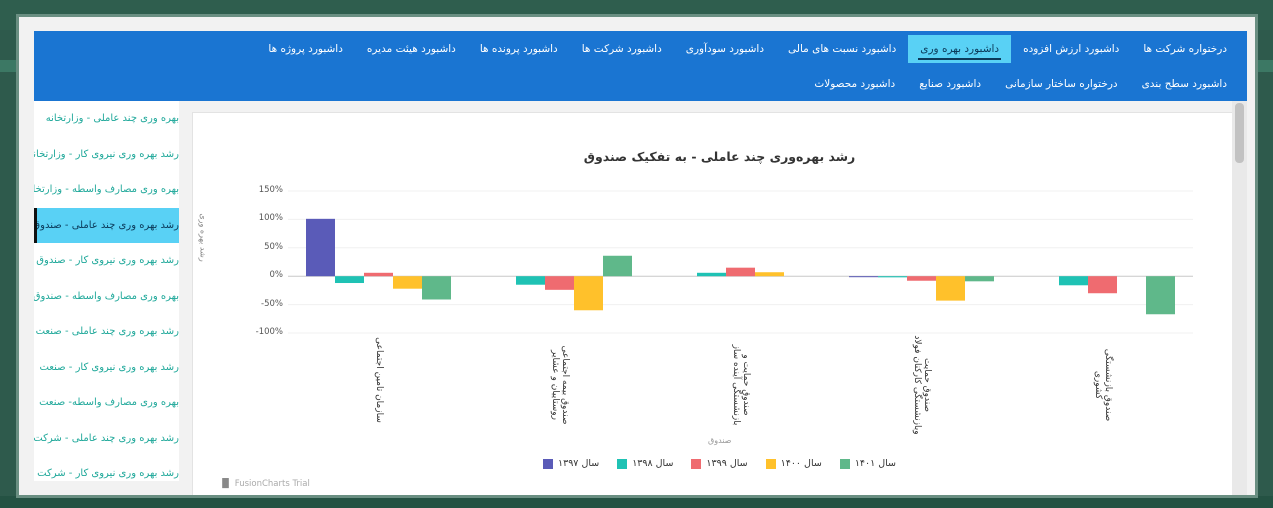  I want to click on fusioncharts-watermark: ▐▌ FusionCharts Trial, so click(264, 484).